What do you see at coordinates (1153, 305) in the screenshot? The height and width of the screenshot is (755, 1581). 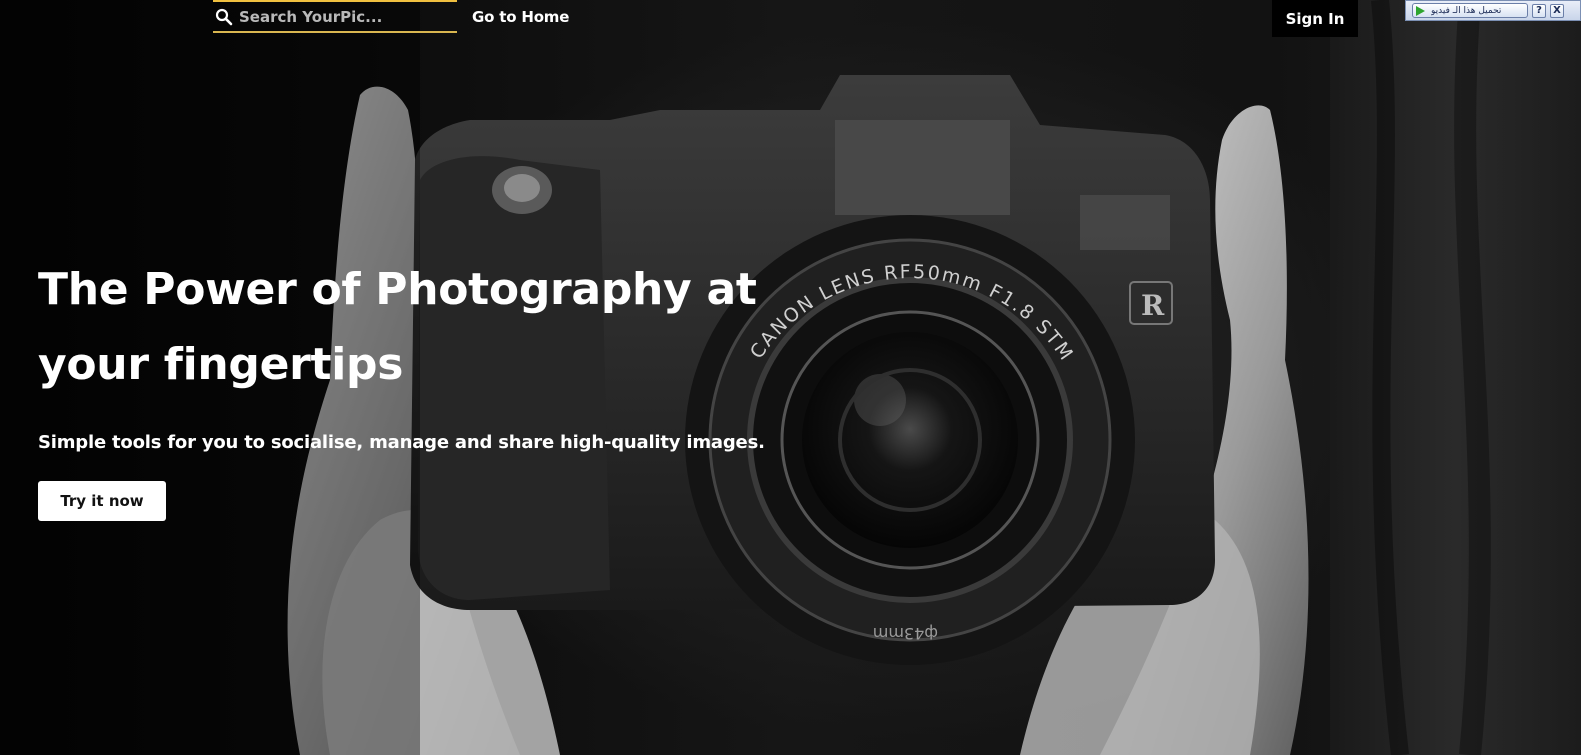 I see `camera-badge-letter: R` at bounding box center [1153, 305].